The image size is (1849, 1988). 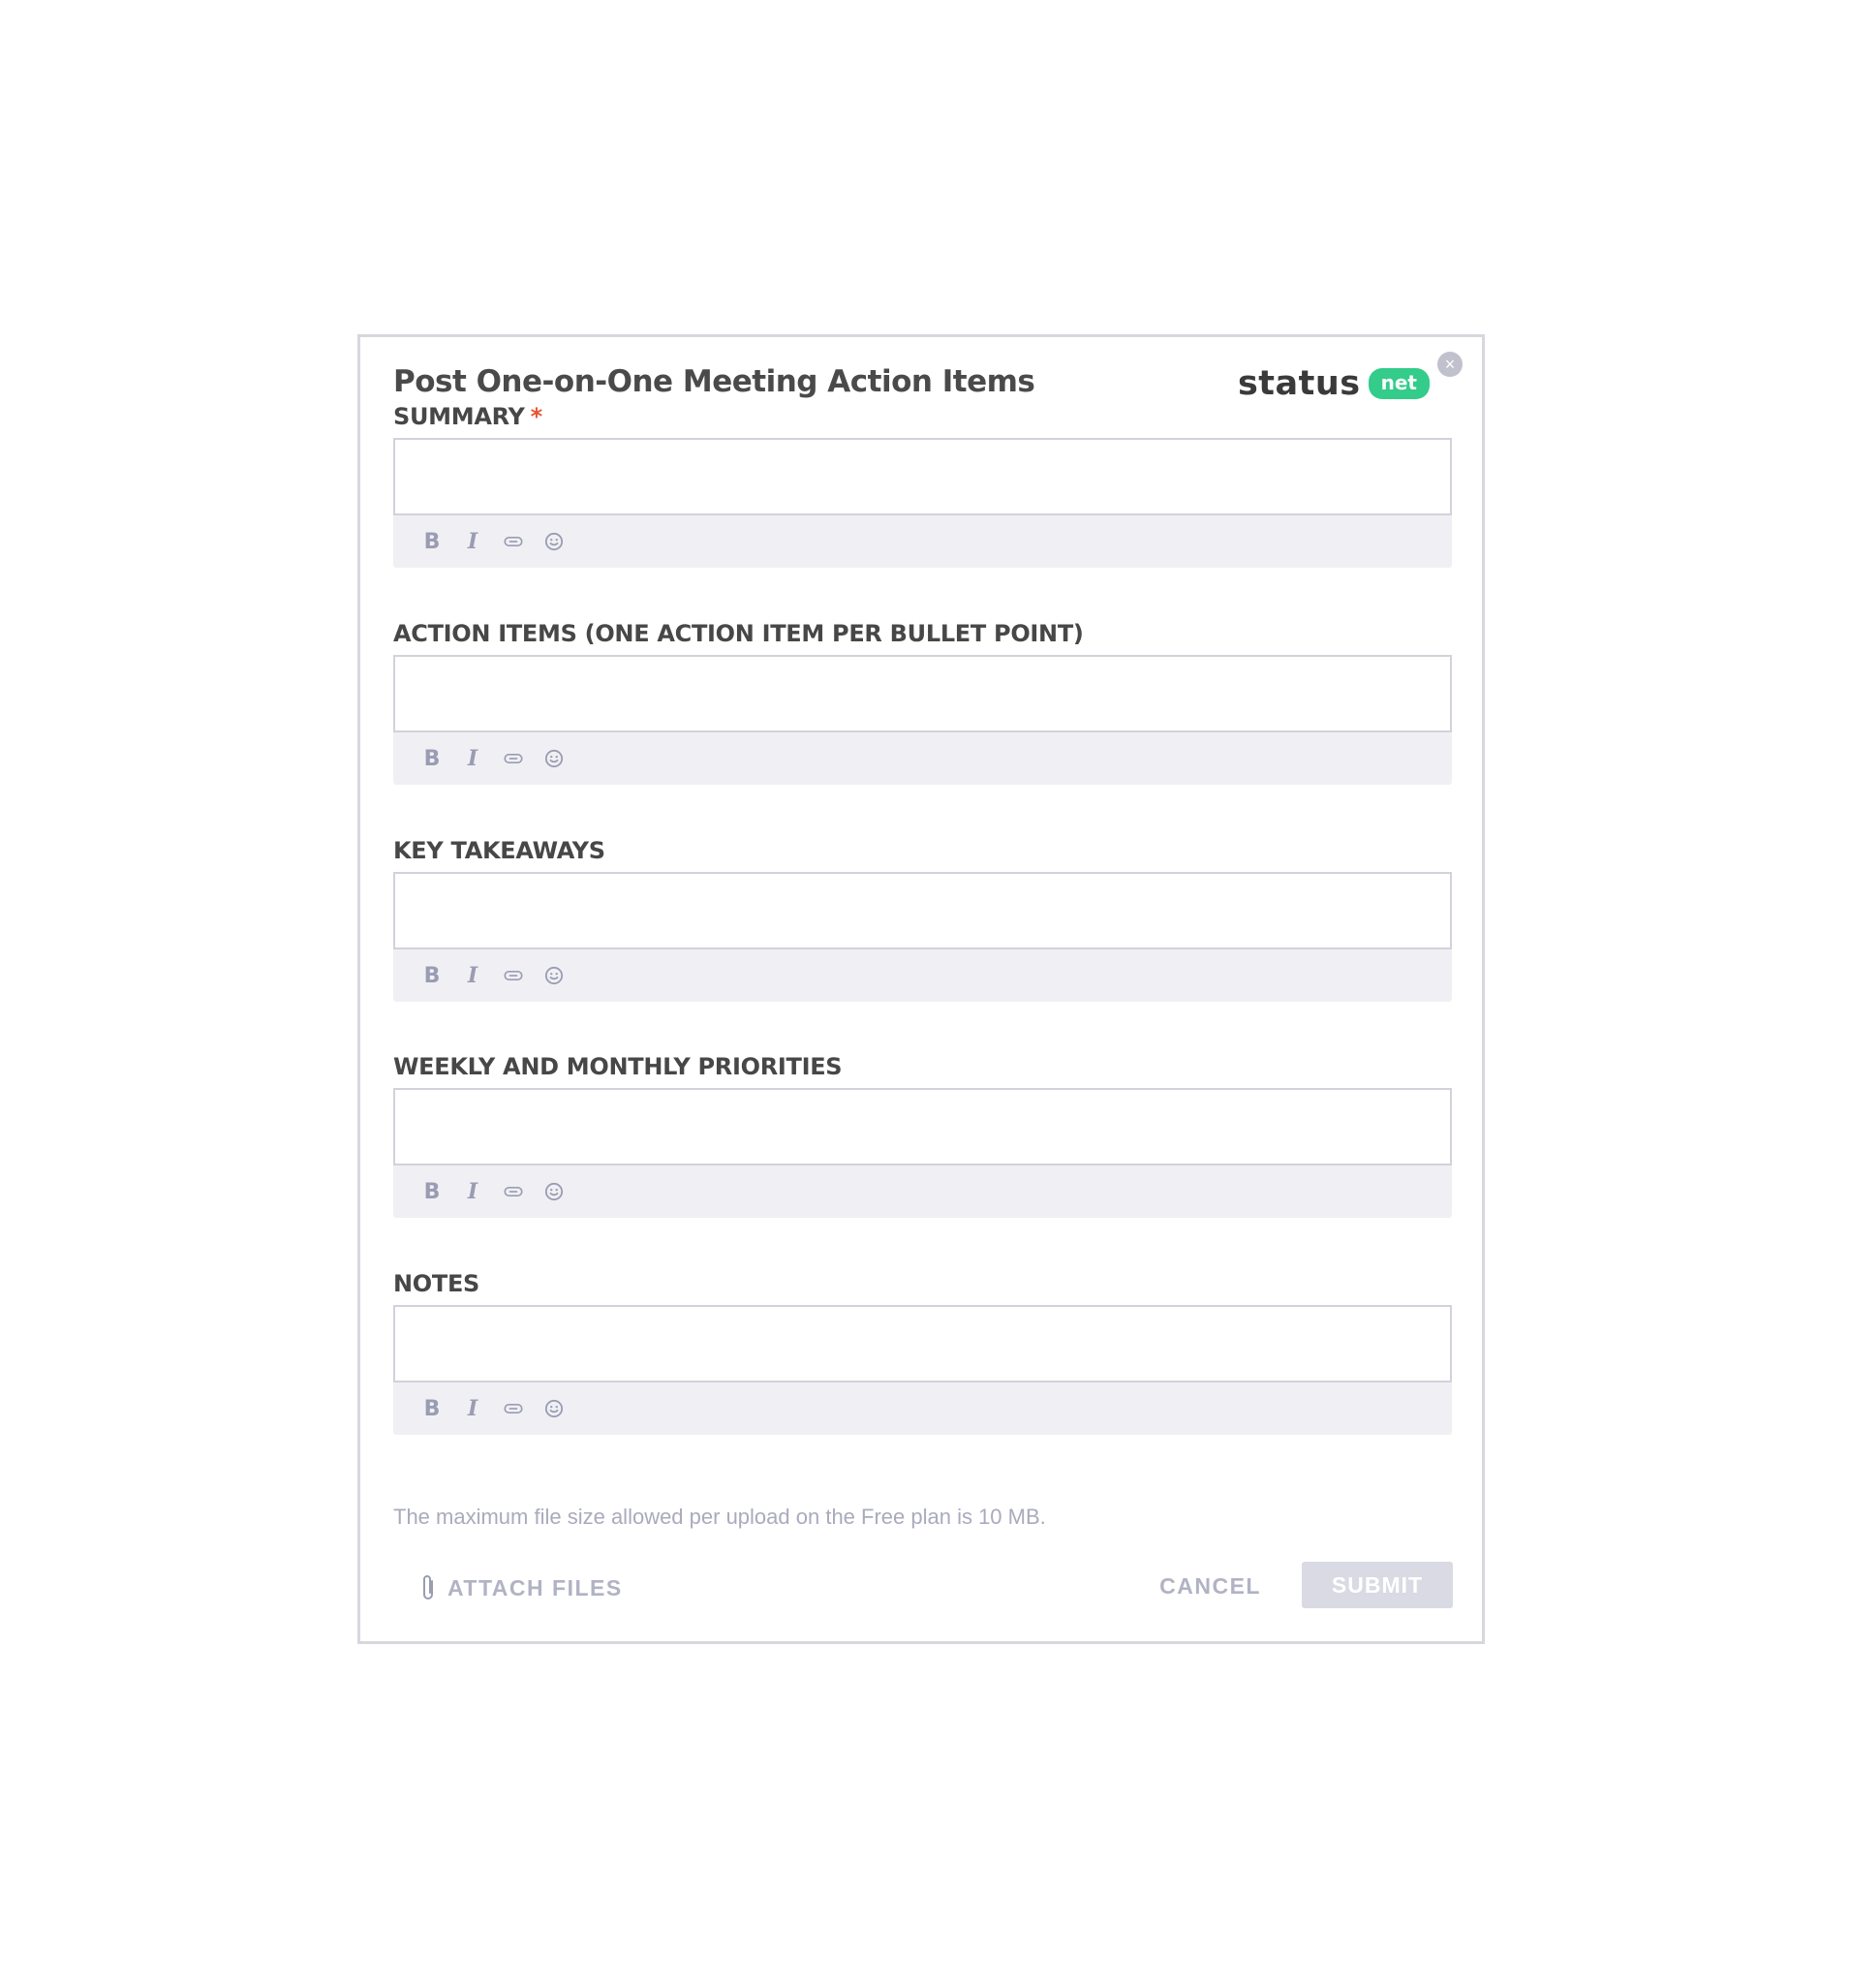 I want to click on logo-text: status, so click(x=1299, y=383).